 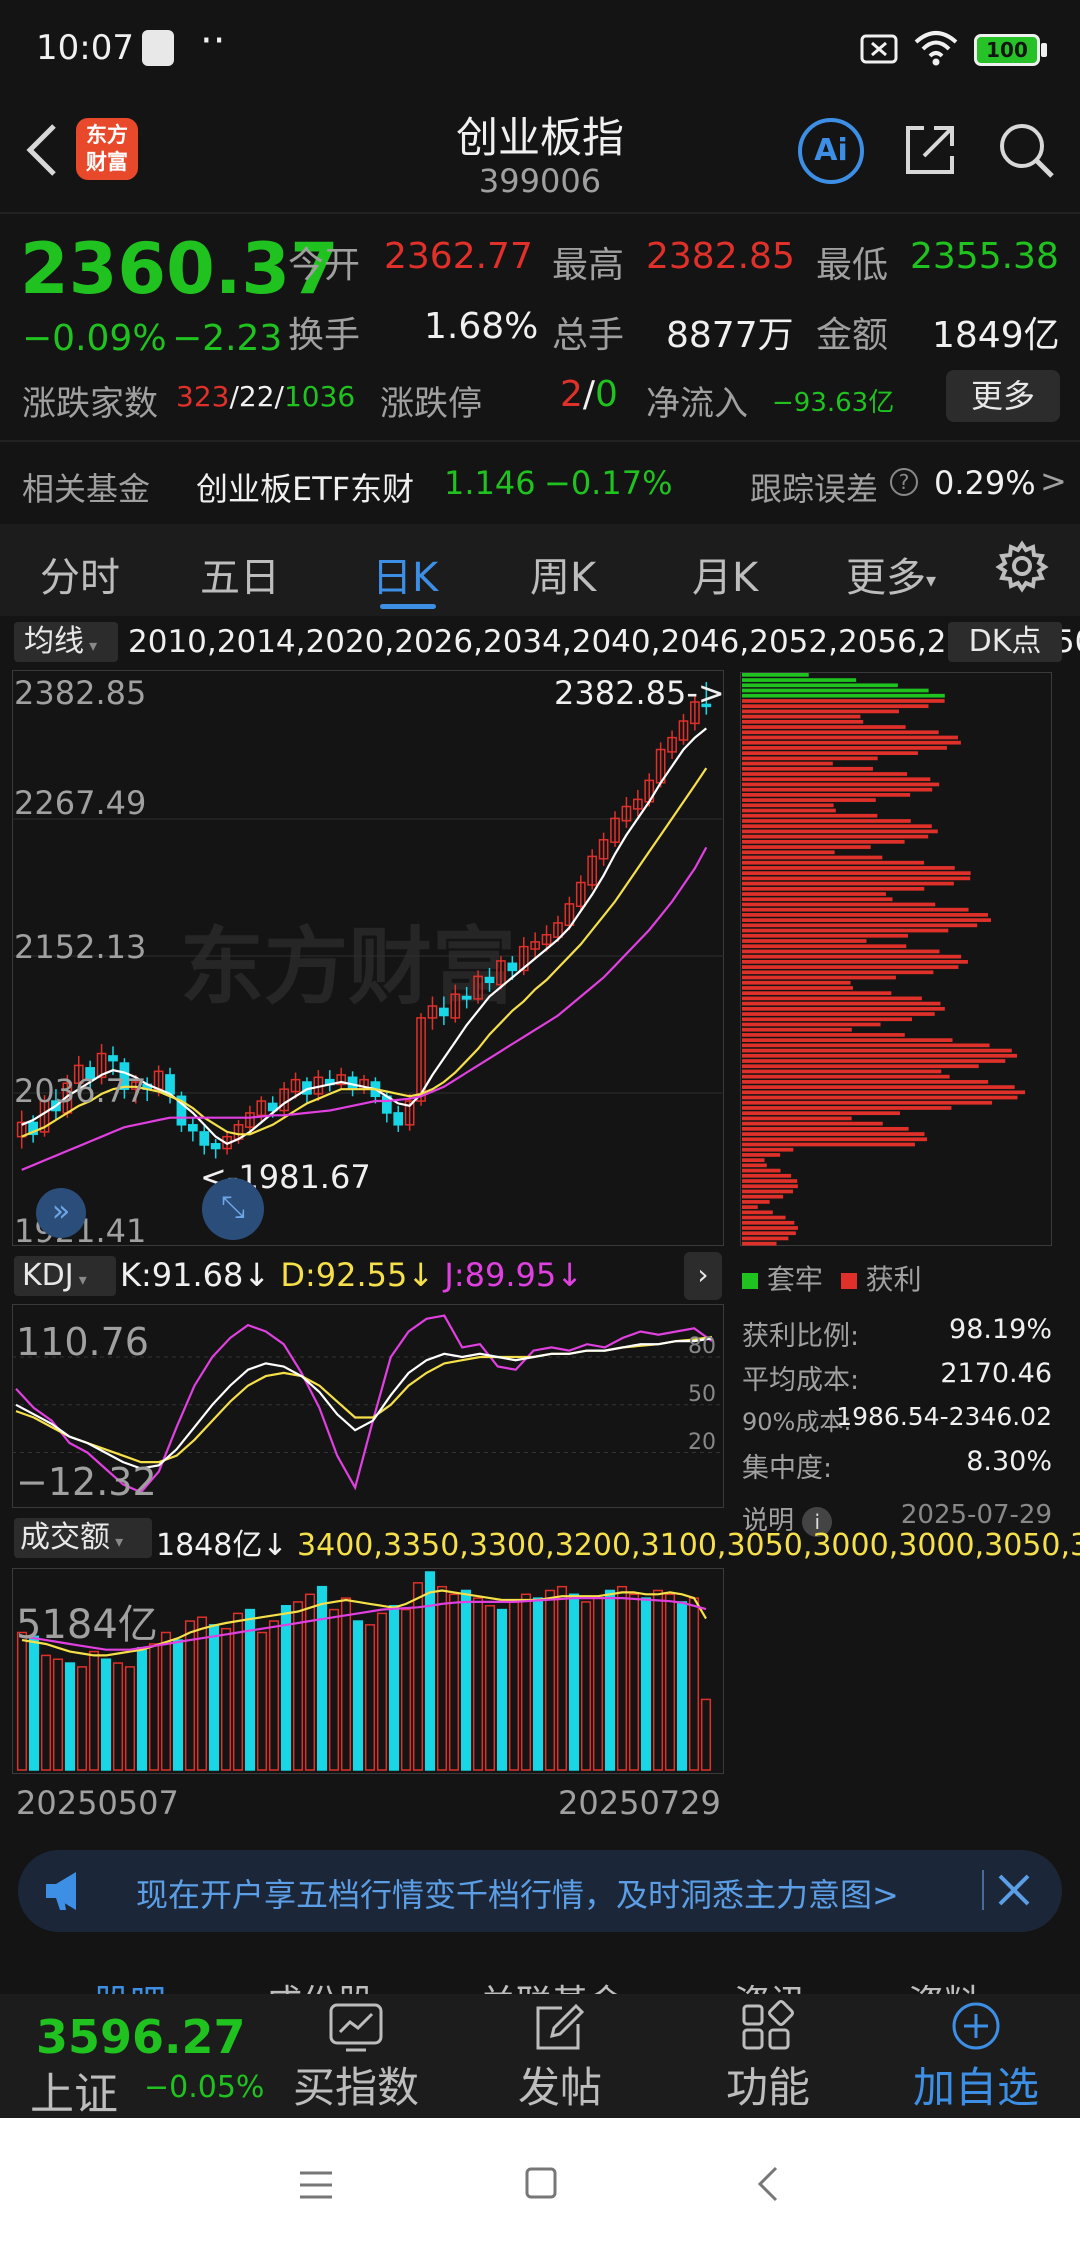 I want to click on kdj-bottom-label: −12.32, so click(x=86, y=1482).